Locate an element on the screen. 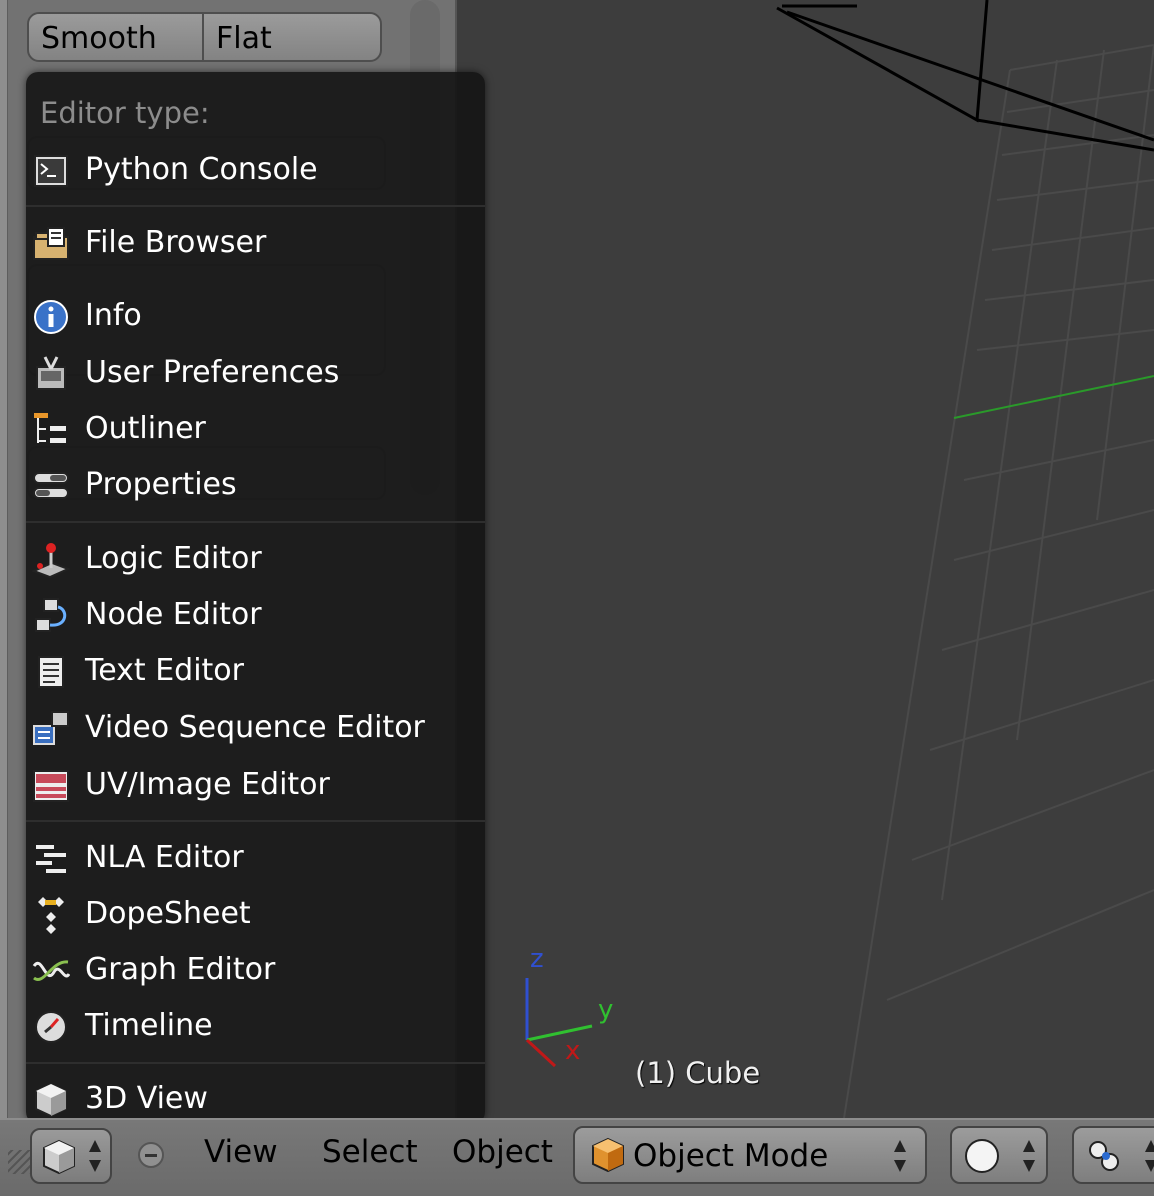  flat-button: Flat is located at coordinates (292, 37).